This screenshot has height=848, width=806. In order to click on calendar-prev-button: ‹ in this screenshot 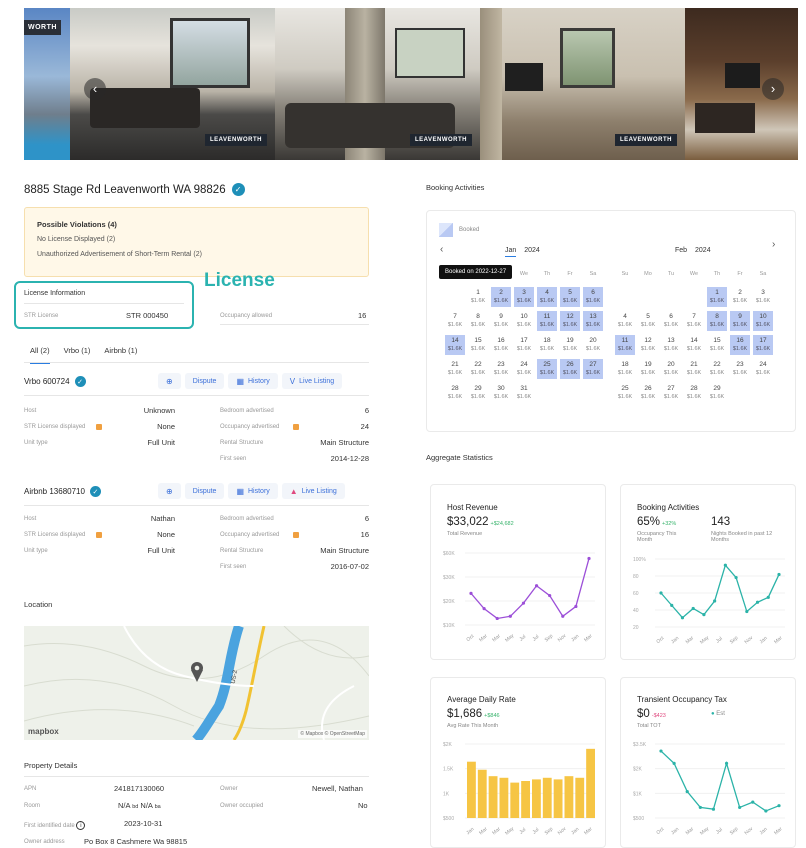, I will do `click(441, 249)`.